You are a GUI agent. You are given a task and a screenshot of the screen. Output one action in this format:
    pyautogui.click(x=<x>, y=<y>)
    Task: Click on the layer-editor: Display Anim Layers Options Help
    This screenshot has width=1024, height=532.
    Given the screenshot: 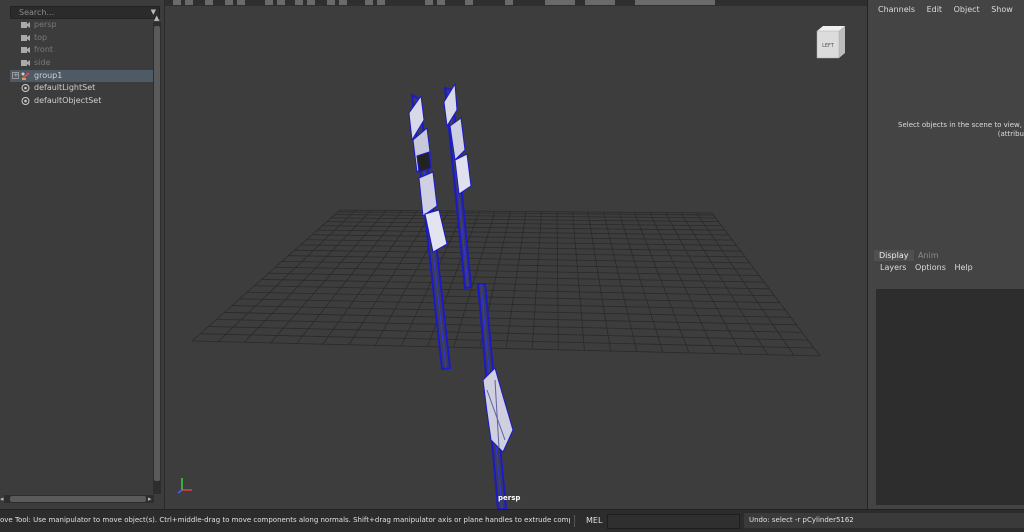 What is the action you would take?
    pyautogui.click(x=946, y=378)
    